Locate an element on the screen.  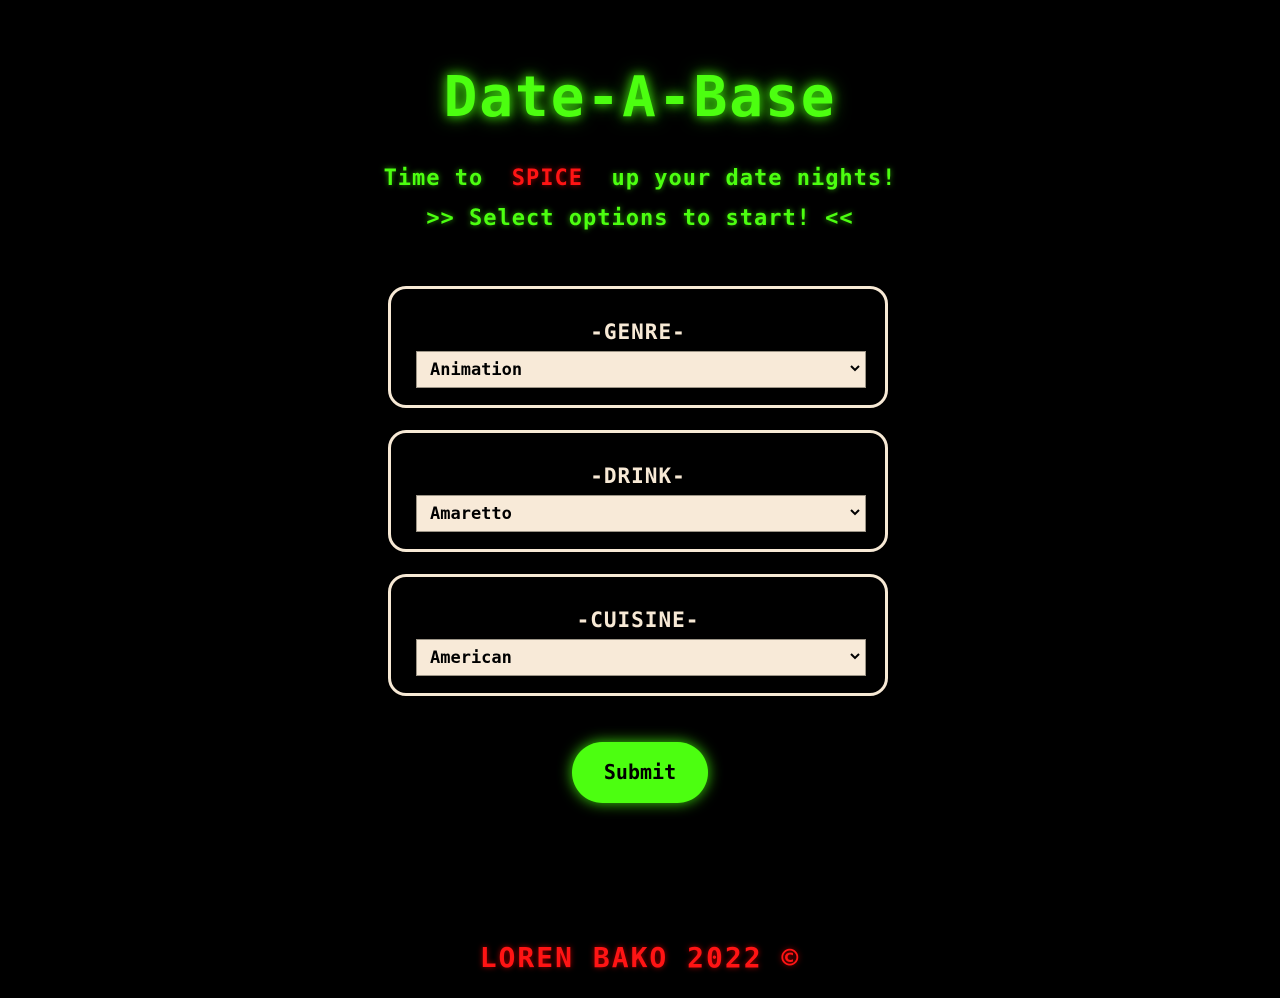
instruction-text: >> Select options to start! << is located at coordinates (640, 218).